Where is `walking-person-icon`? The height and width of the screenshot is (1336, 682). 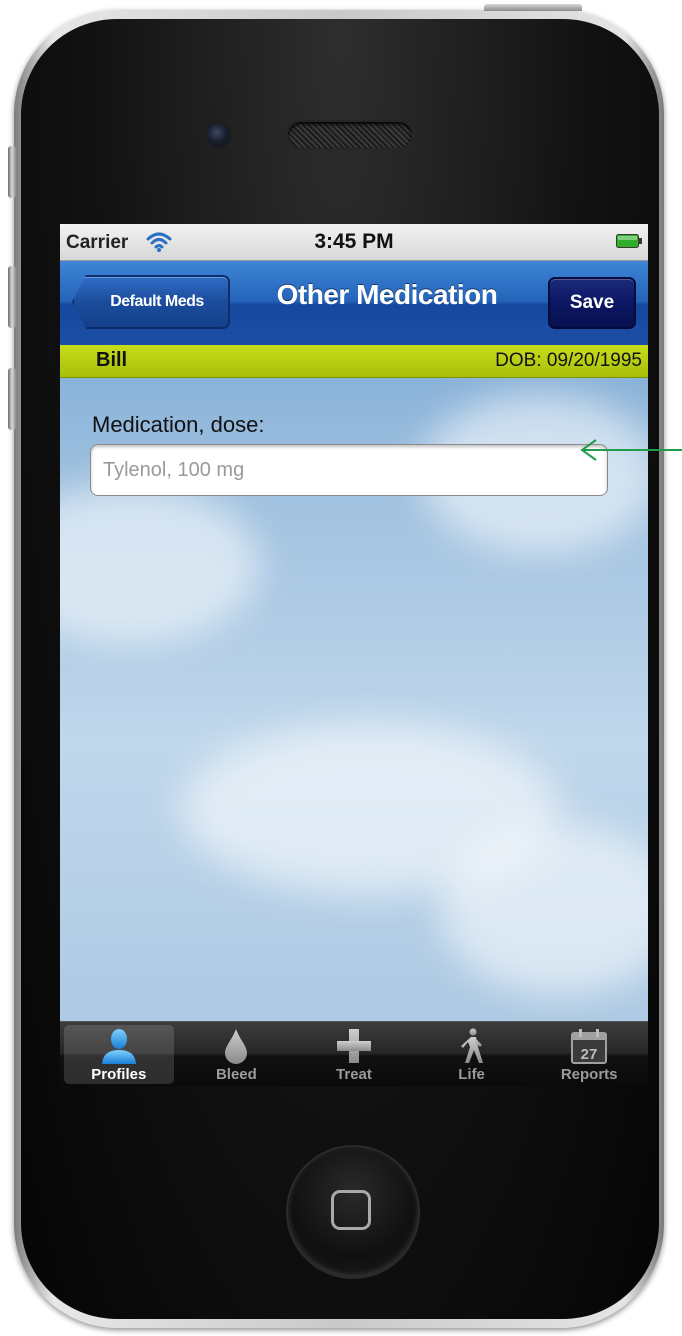
walking-person-icon is located at coordinates (471, 1045).